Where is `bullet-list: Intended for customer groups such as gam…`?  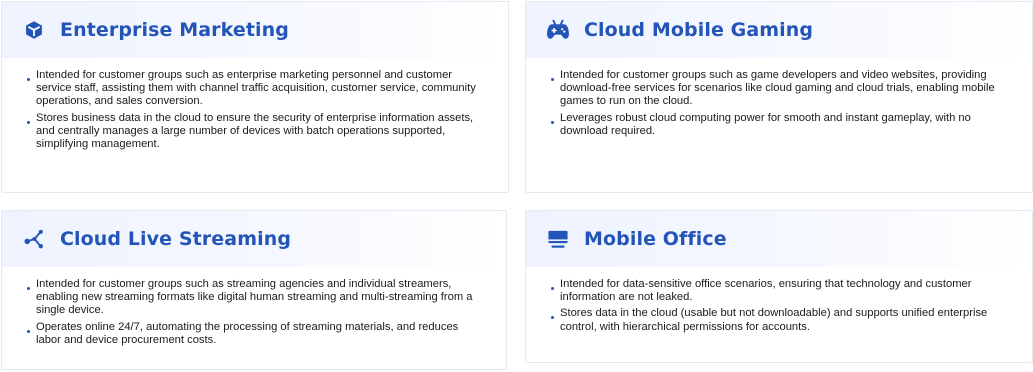 bullet-list: Intended for customer groups such as gam… is located at coordinates (779, 98).